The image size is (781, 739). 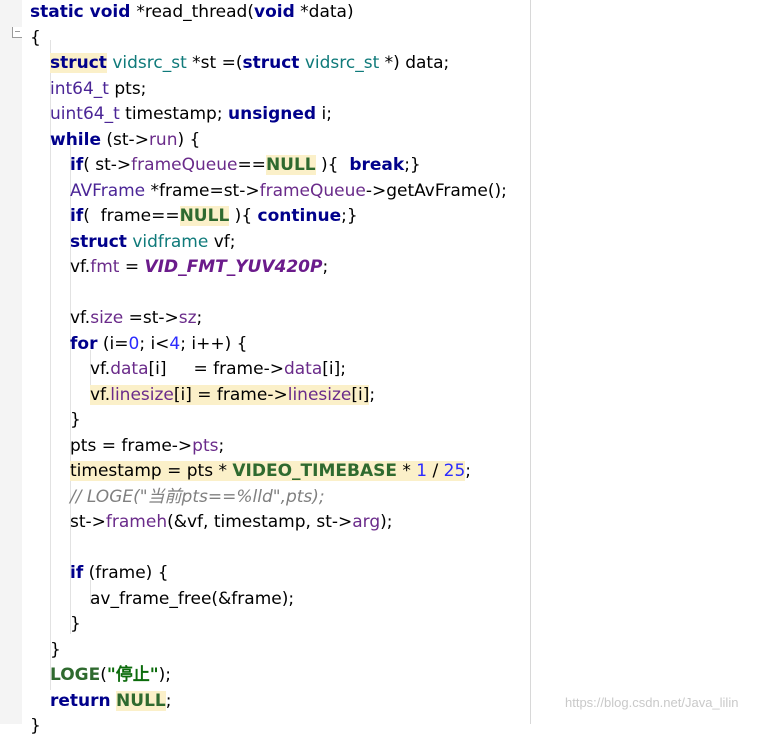 I want to click on code-line: struct vidframe vf;, so click(x=153, y=242).